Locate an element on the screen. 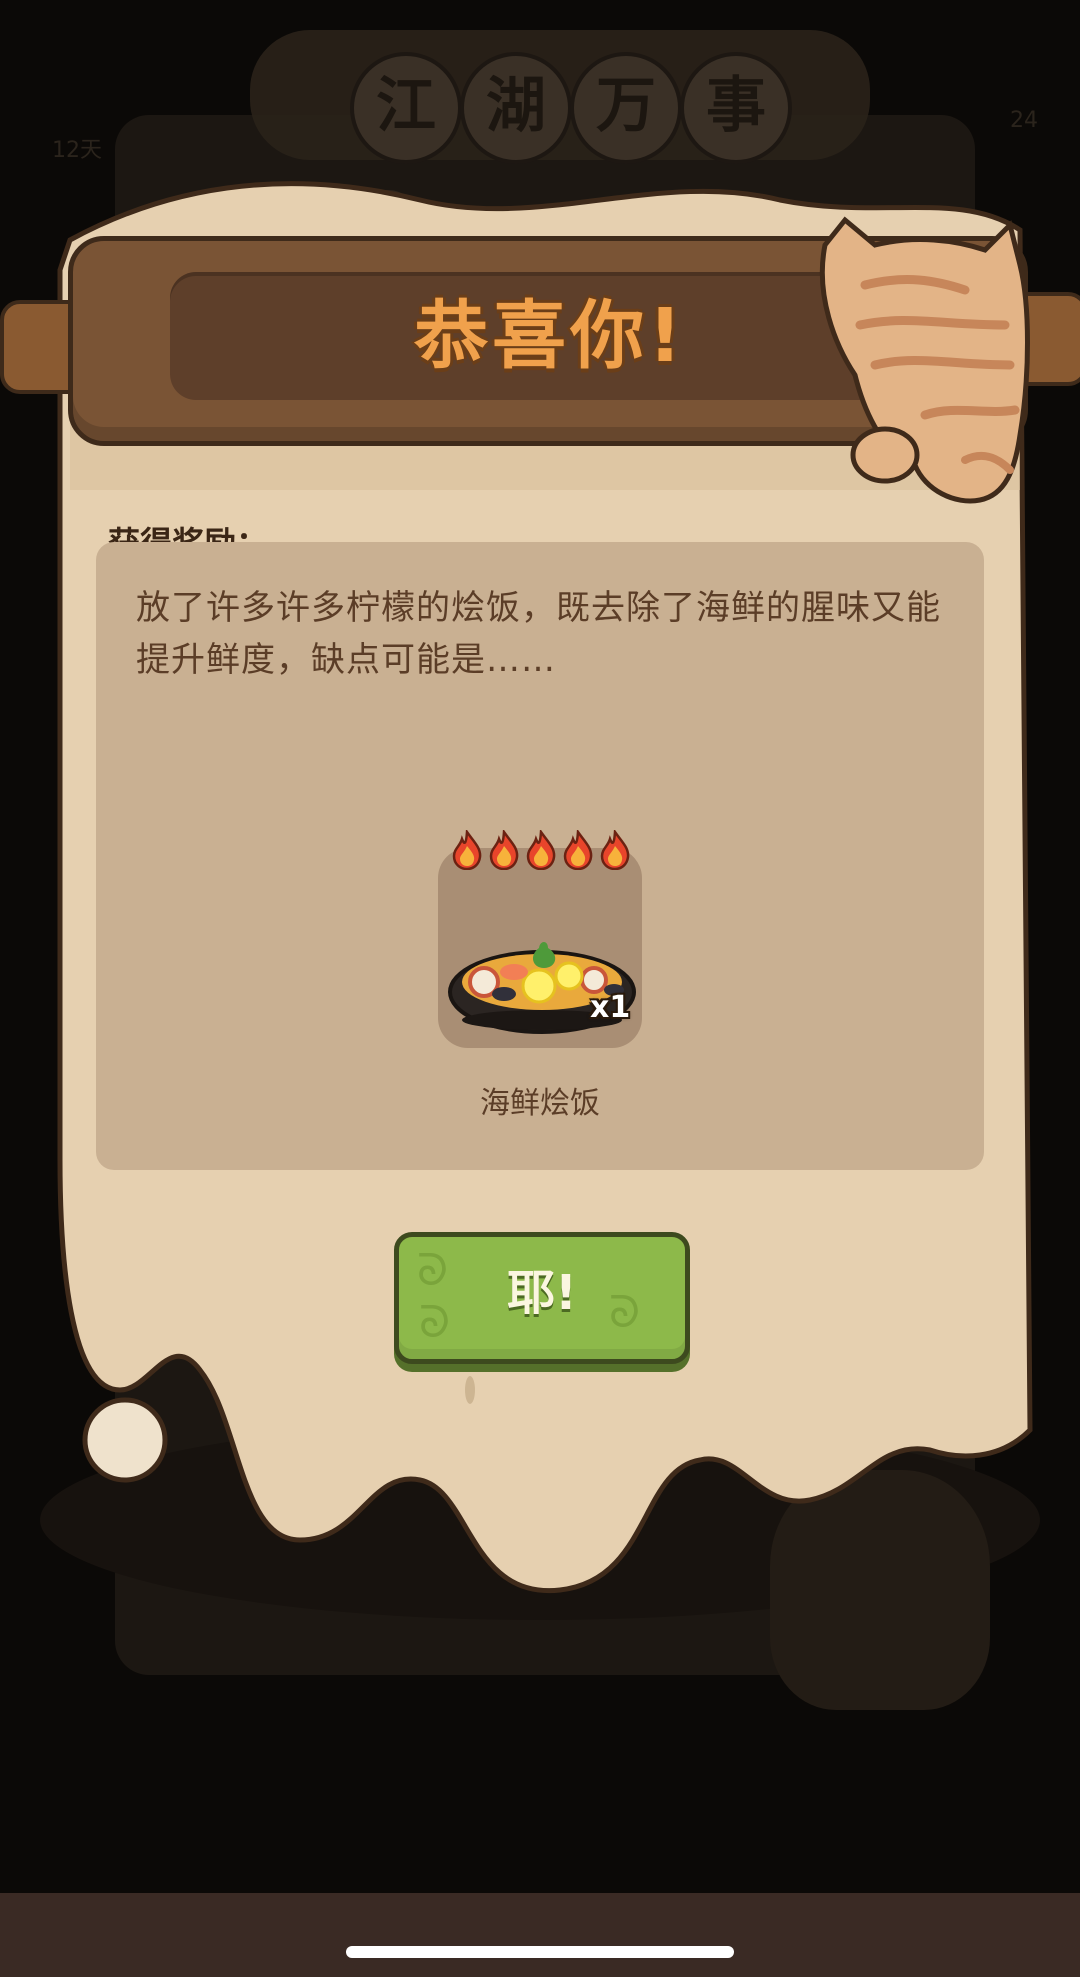  rating-flames is located at coordinates (541, 850).